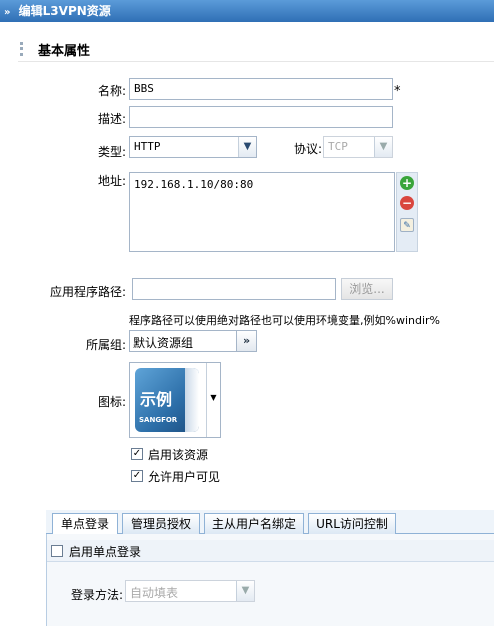  Describe the element at coordinates (407, 203) in the screenshot. I see `remove-icon: −` at that location.